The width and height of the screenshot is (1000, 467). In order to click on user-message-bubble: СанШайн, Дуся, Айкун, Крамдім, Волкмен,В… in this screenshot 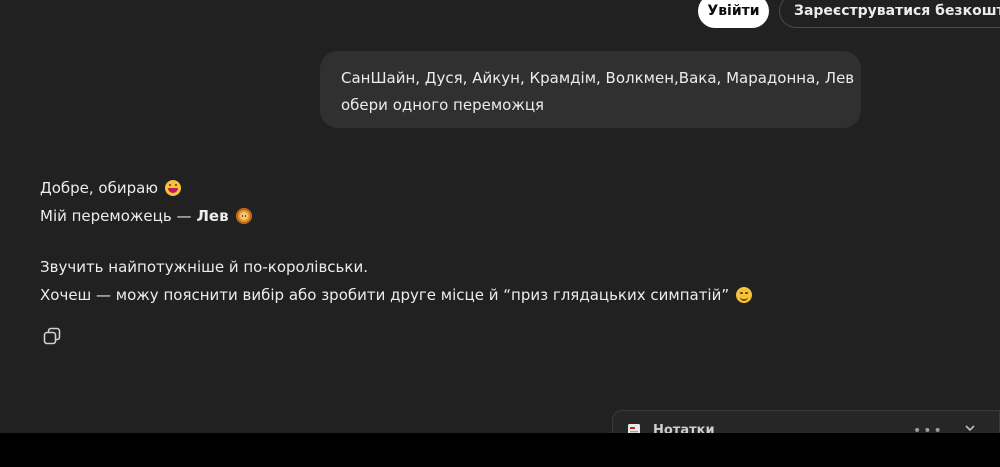, I will do `click(590, 89)`.